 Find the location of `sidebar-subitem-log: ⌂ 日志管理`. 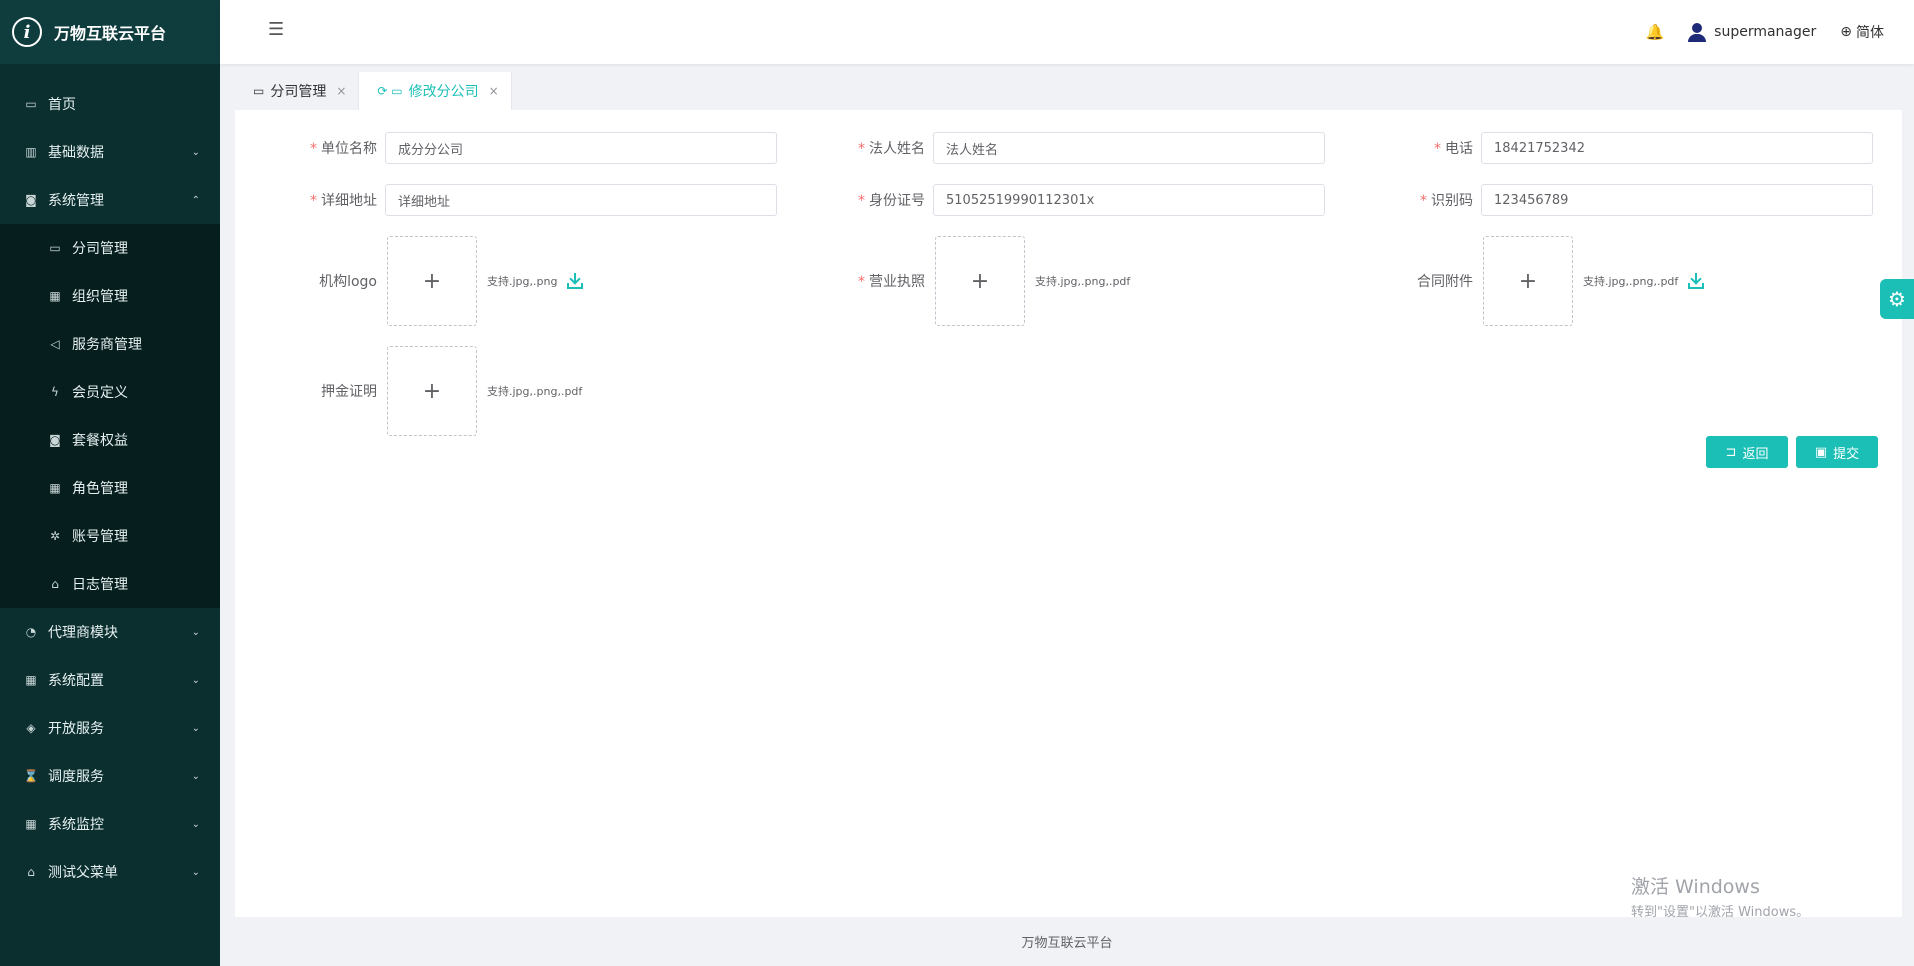

sidebar-subitem-log: ⌂ 日志管理 is located at coordinates (110, 584).